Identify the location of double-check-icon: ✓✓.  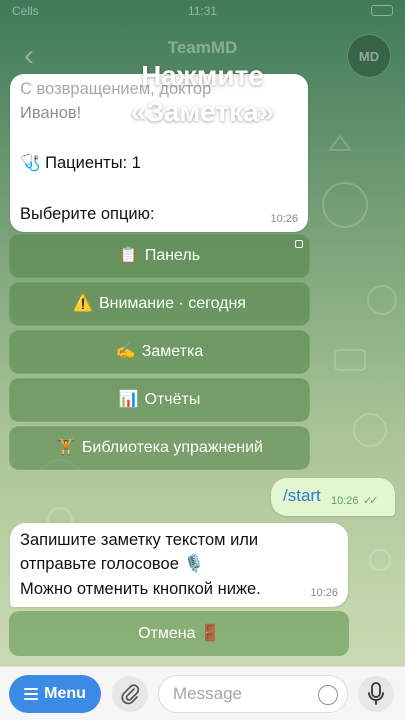
(371, 501).